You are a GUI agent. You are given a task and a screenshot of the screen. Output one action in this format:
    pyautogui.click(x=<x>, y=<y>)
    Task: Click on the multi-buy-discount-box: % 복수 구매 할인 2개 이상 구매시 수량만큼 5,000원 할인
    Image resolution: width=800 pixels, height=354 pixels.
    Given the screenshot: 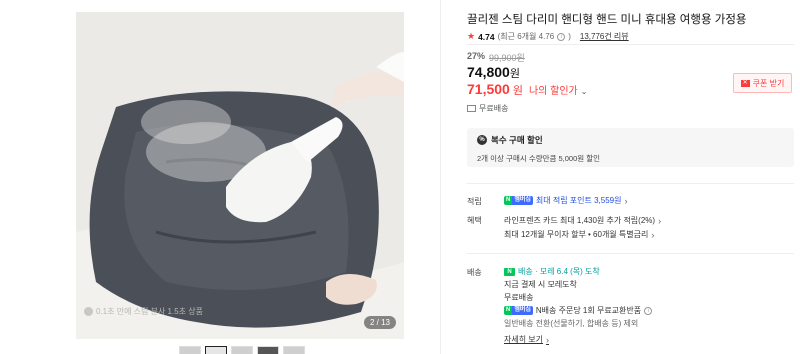 What is the action you would take?
    pyautogui.click(x=630, y=147)
    